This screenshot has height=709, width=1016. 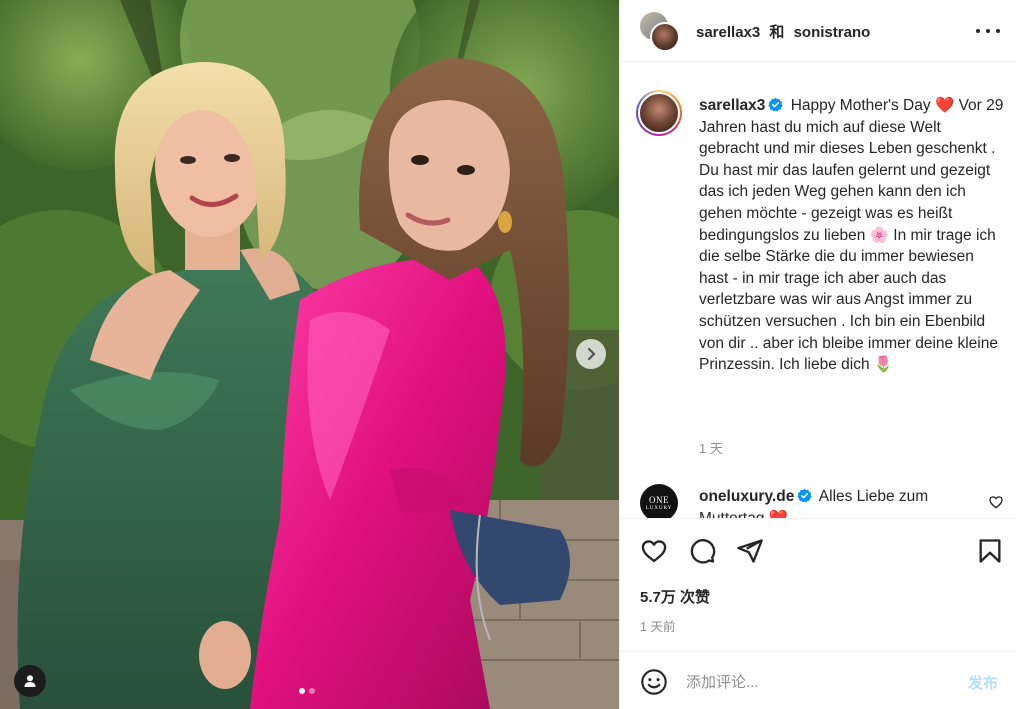 What do you see at coordinates (675, 596) in the screenshot?
I see `likes-count: 5.7万 次赞` at bounding box center [675, 596].